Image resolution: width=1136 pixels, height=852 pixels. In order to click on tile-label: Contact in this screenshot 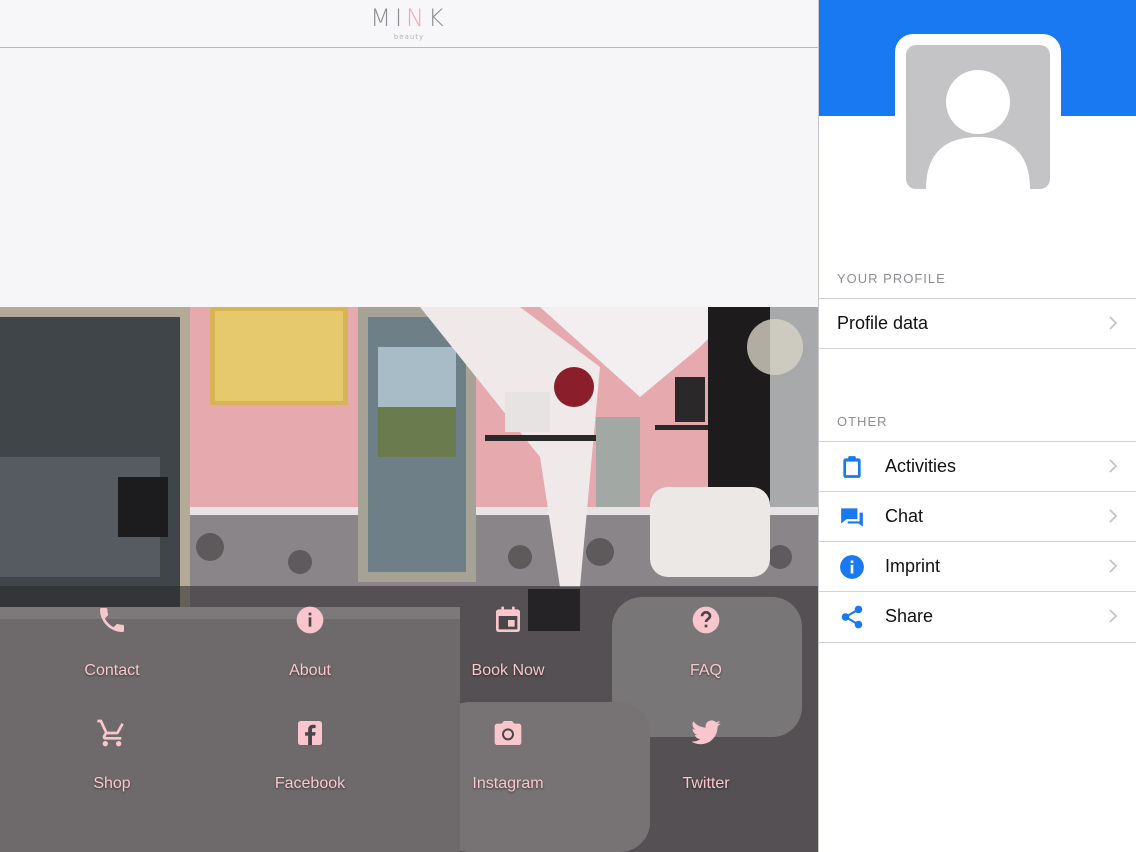, I will do `click(112, 670)`.